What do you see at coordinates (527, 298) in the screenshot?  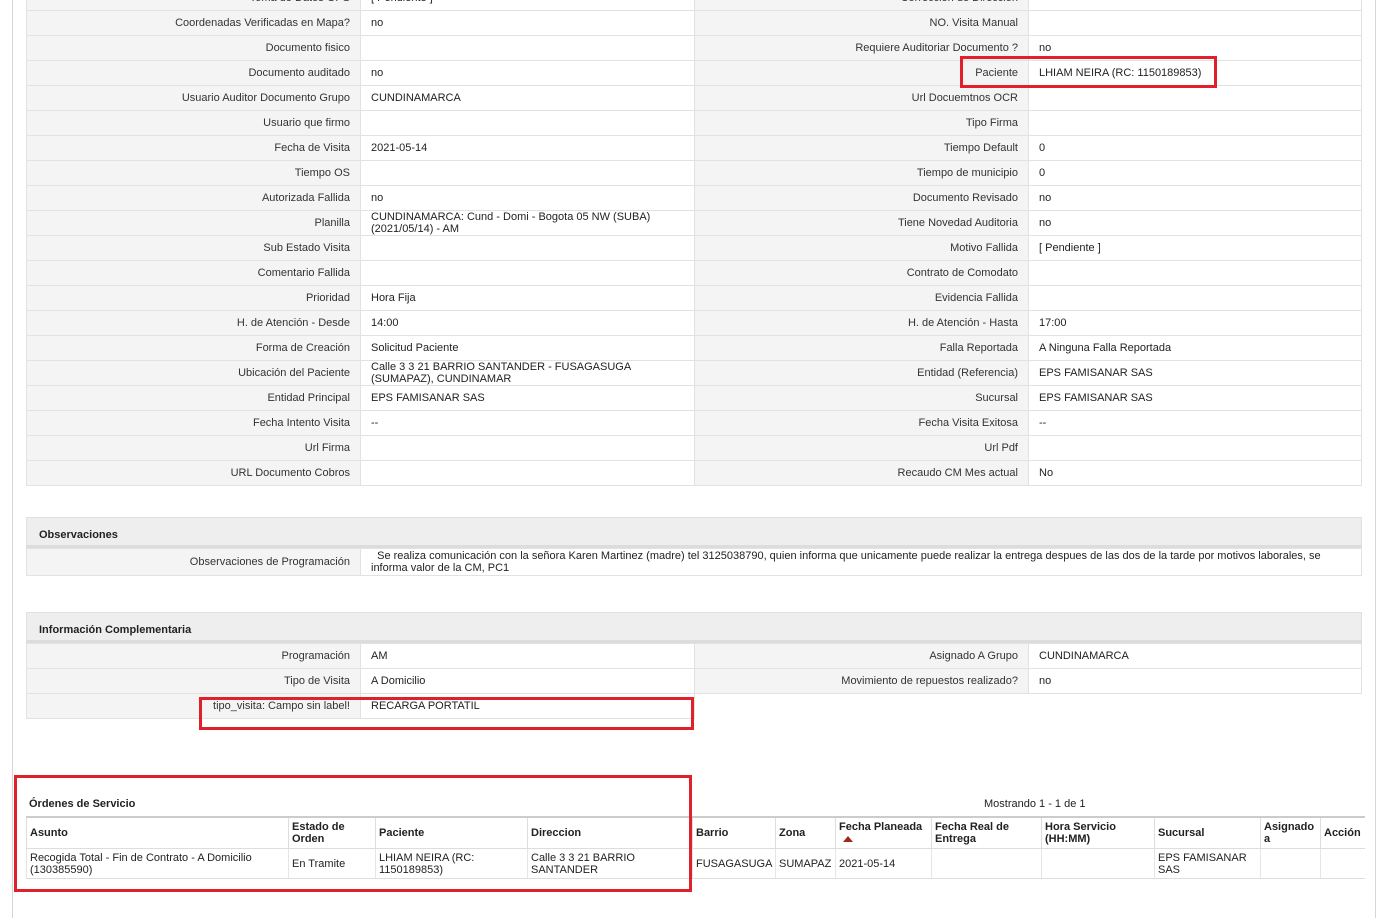 I see `detail-value: Hora Fija` at bounding box center [527, 298].